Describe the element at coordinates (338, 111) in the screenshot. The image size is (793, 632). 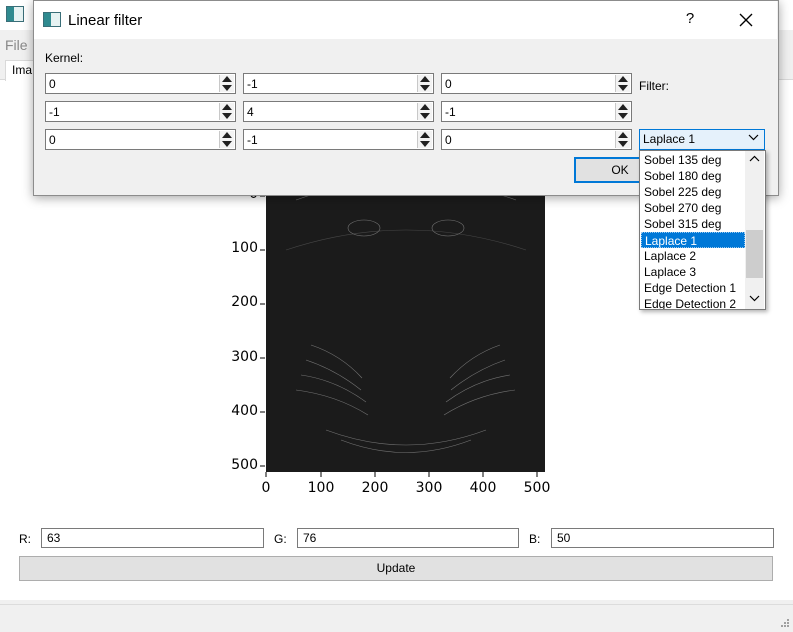
I see `kernel-spinbox: 4` at that location.